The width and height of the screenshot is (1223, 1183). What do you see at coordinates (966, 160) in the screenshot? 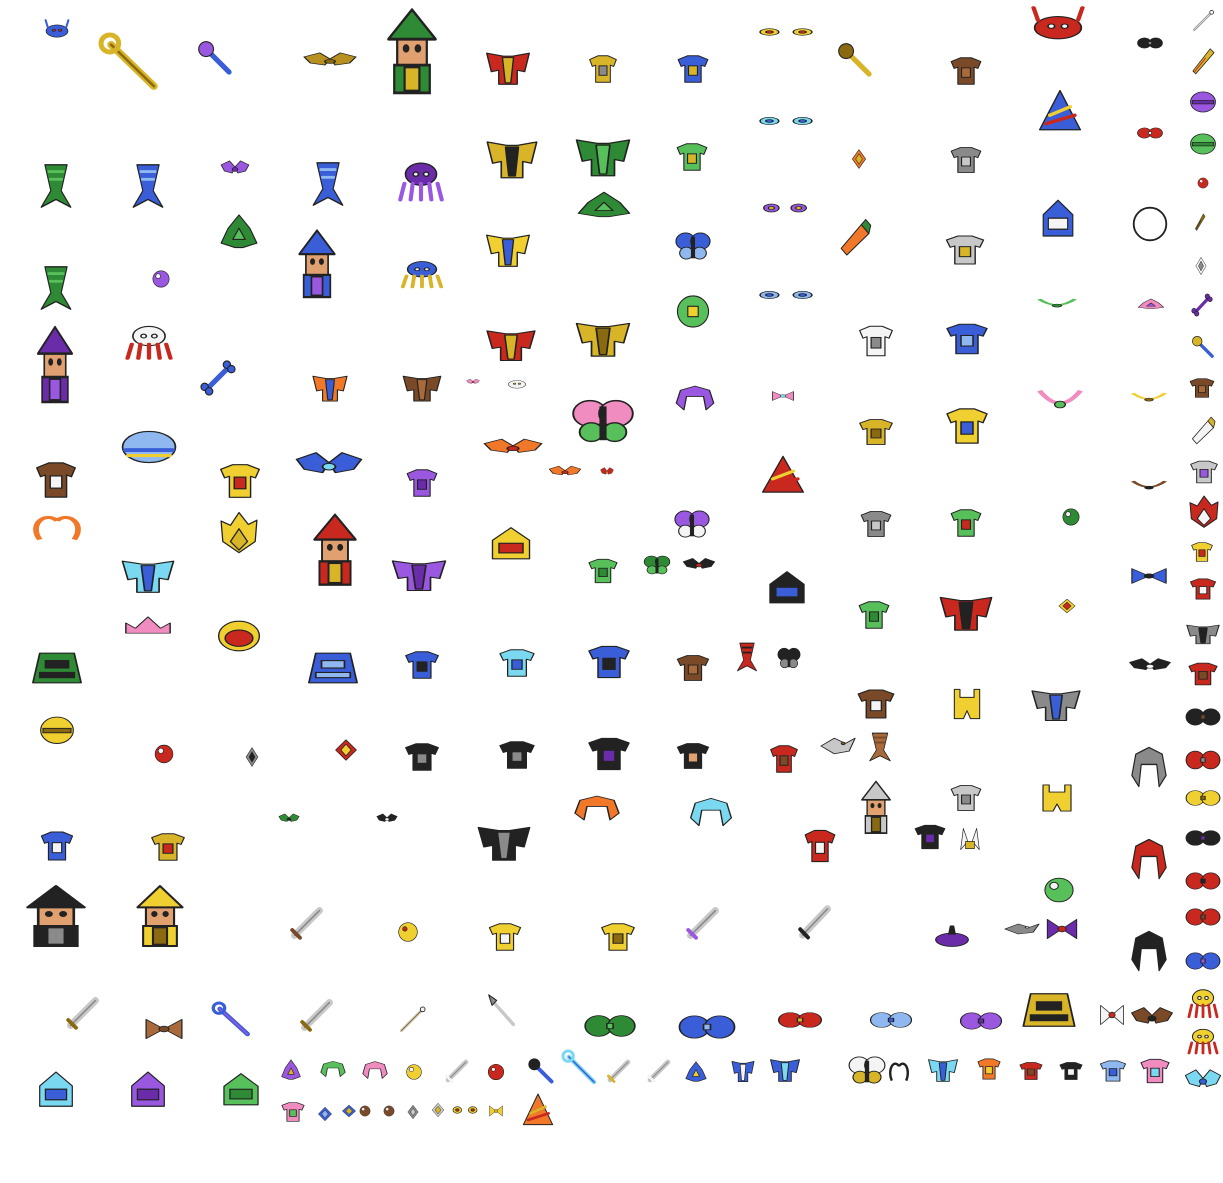
I see `gray-shirt-icon` at bounding box center [966, 160].